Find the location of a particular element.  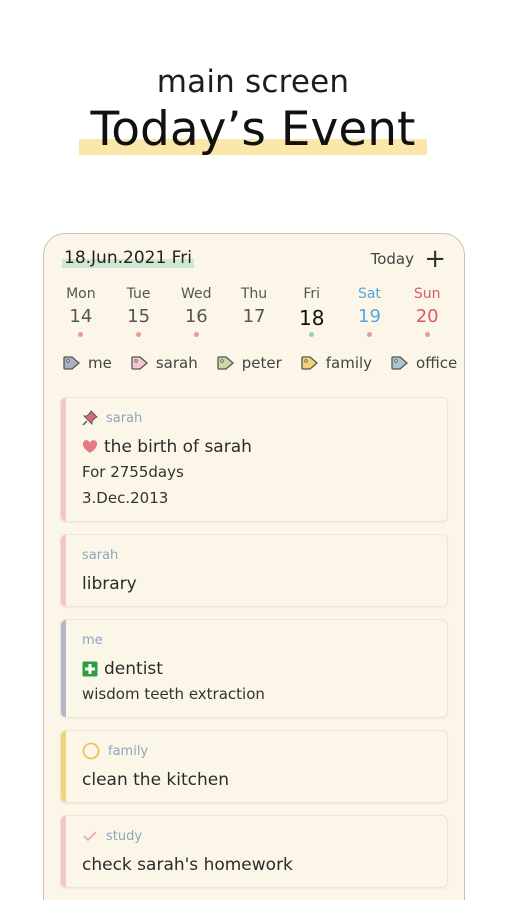

day-date: 17 is located at coordinates (254, 316).